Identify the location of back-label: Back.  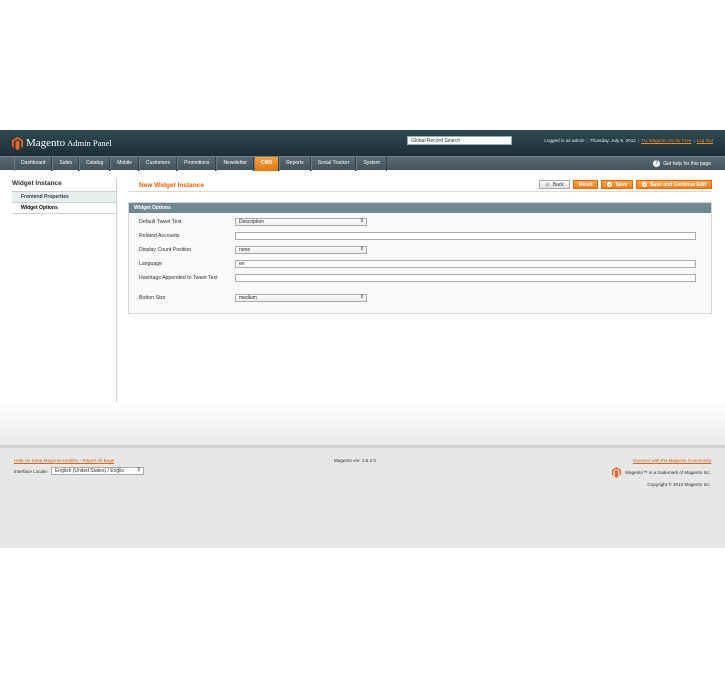
(558, 184).